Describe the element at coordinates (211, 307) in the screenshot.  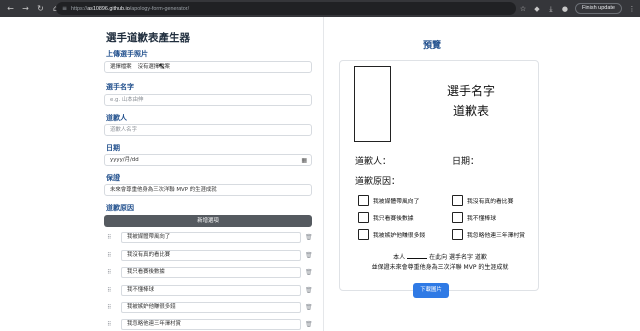
I see `reason-input: 我被嫉妒他賺很多錢` at that location.